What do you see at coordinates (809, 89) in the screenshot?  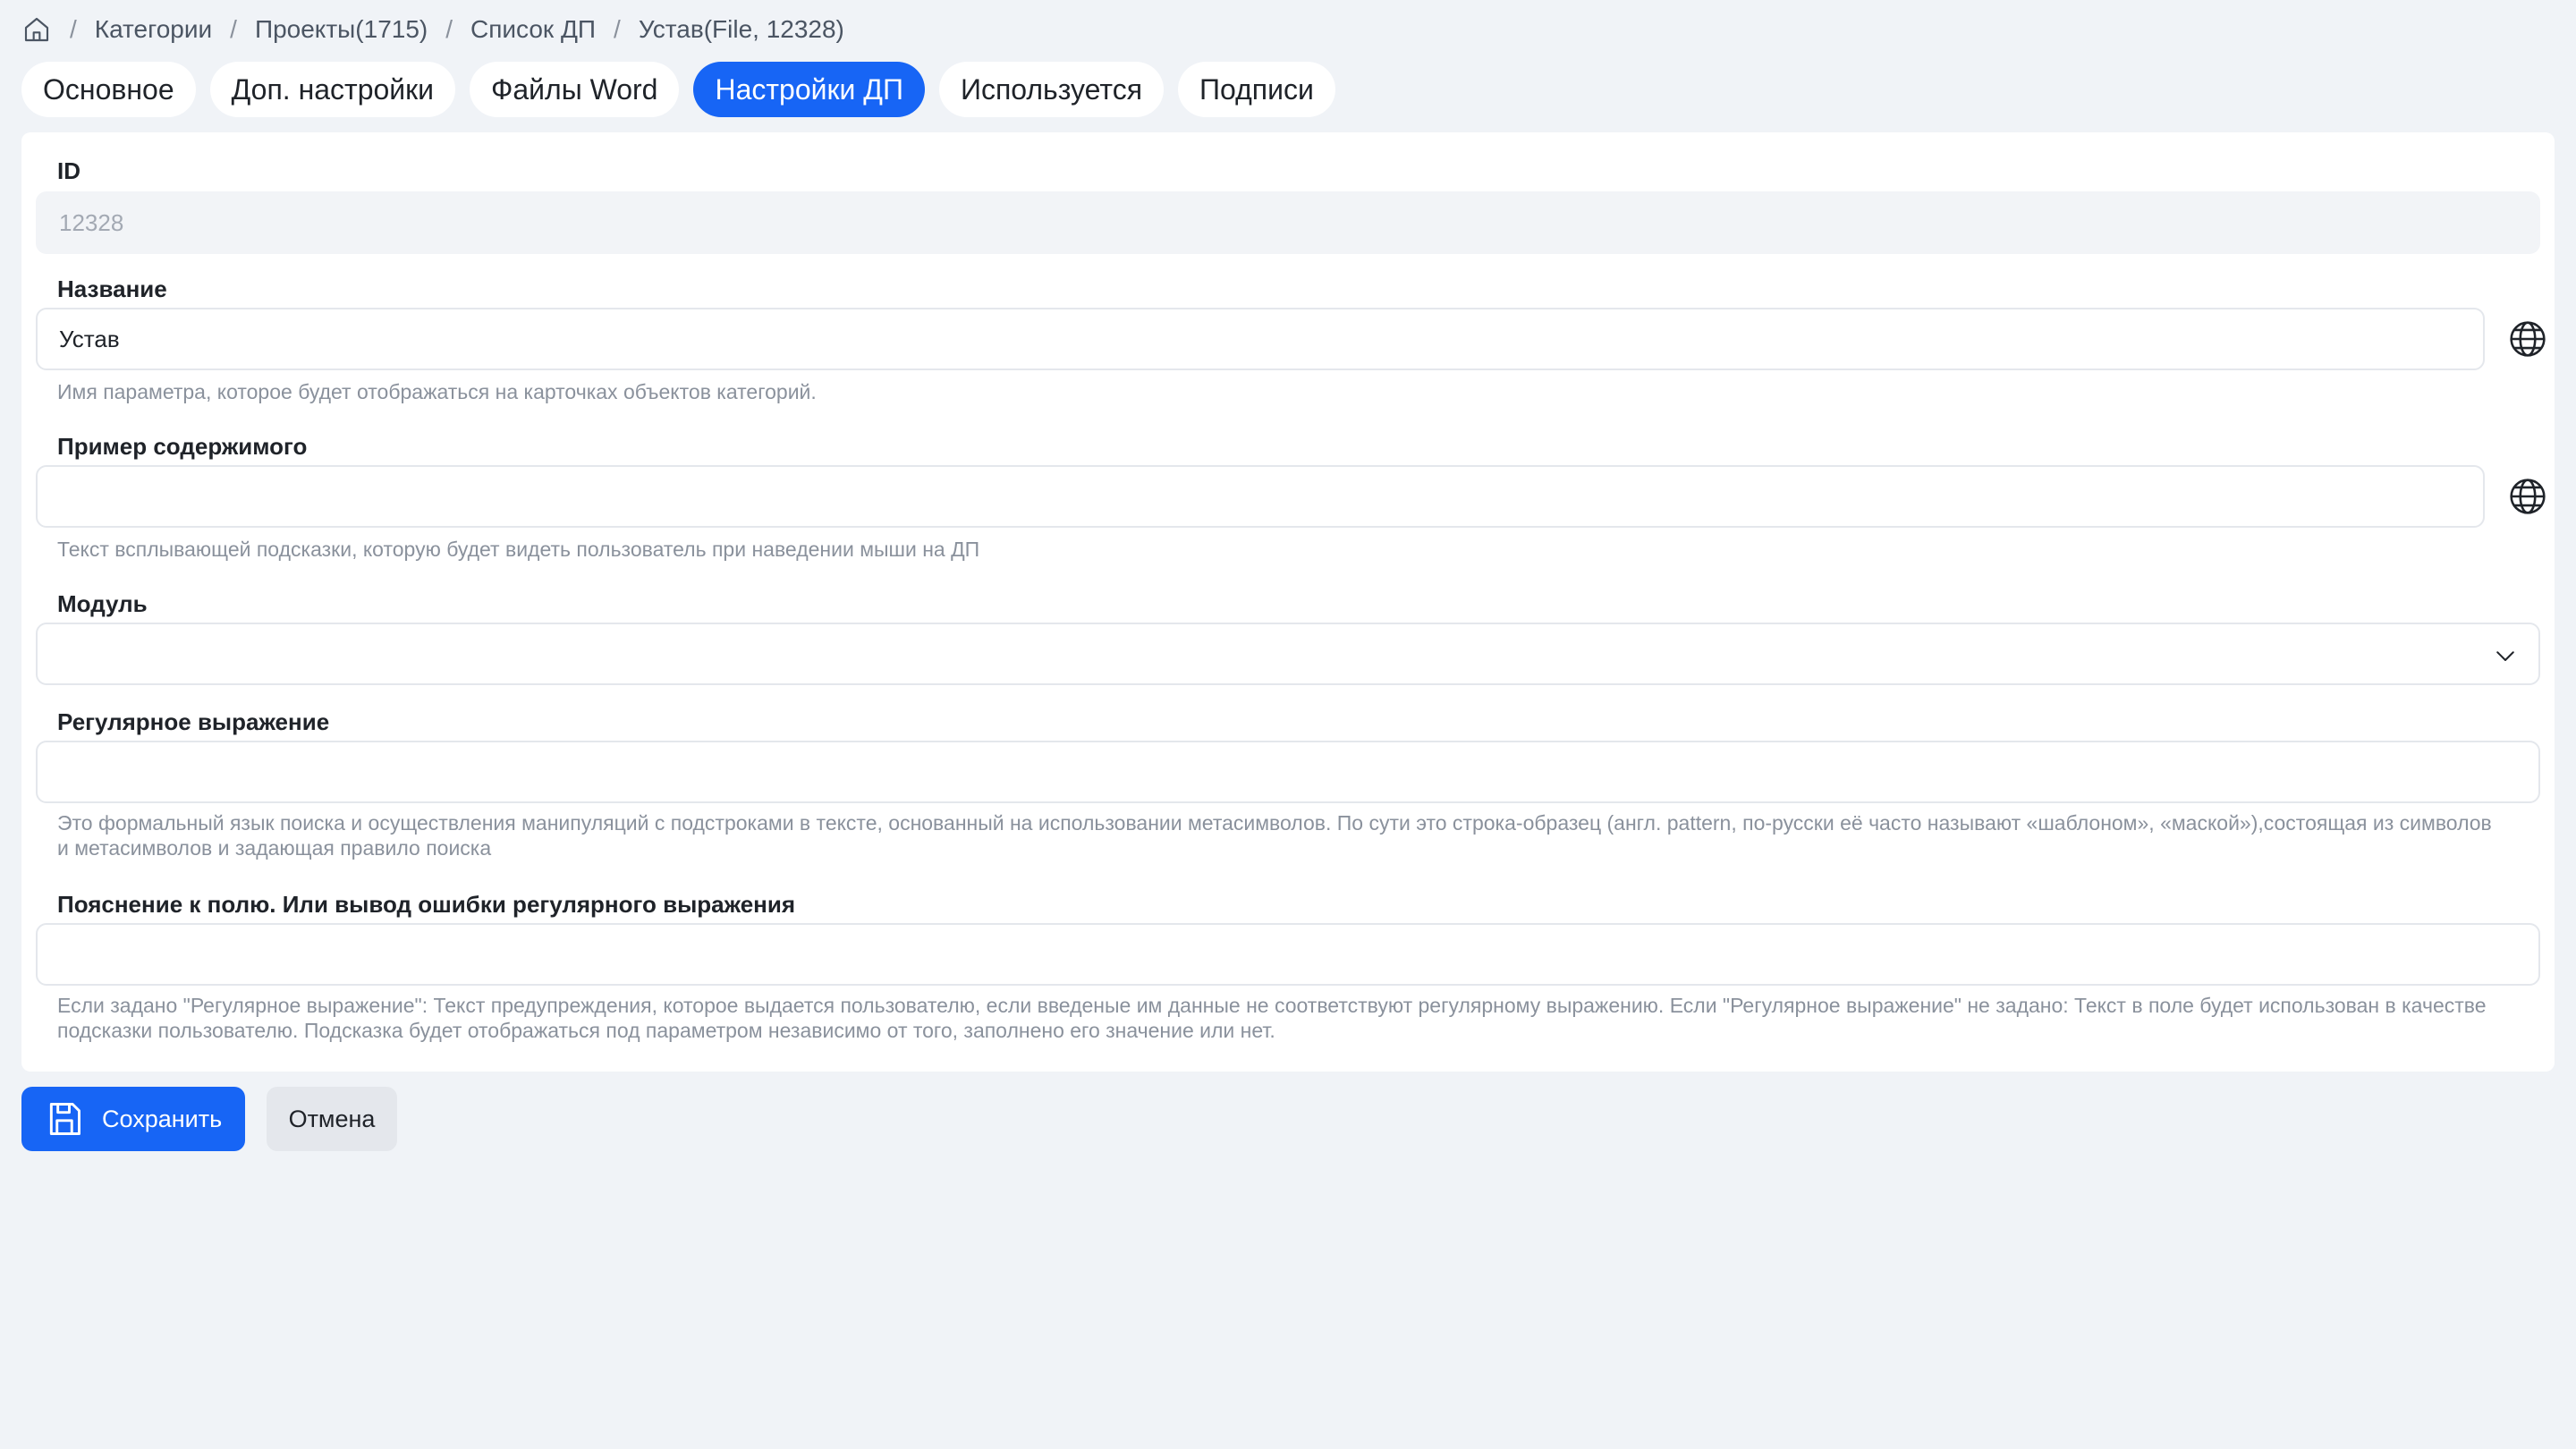 I see `tab-dp-settings: Настройки ДП` at bounding box center [809, 89].